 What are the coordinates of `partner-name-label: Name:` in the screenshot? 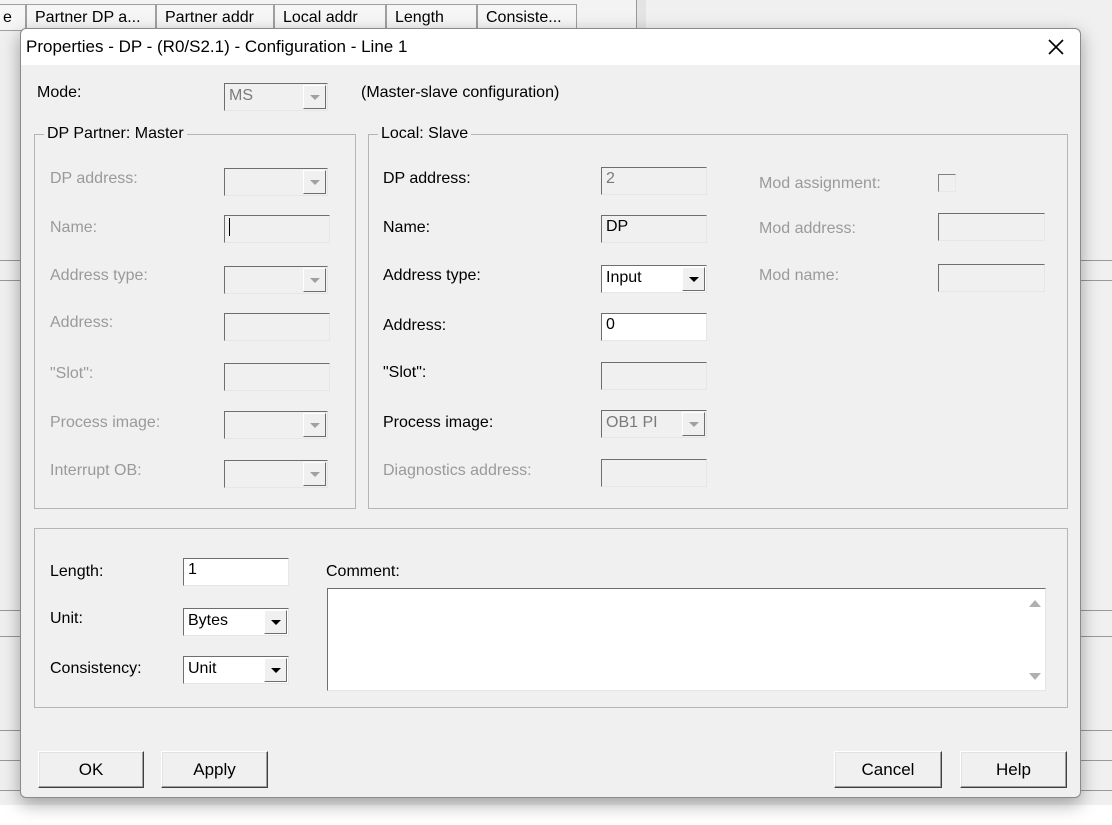 It's located at (74, 227).